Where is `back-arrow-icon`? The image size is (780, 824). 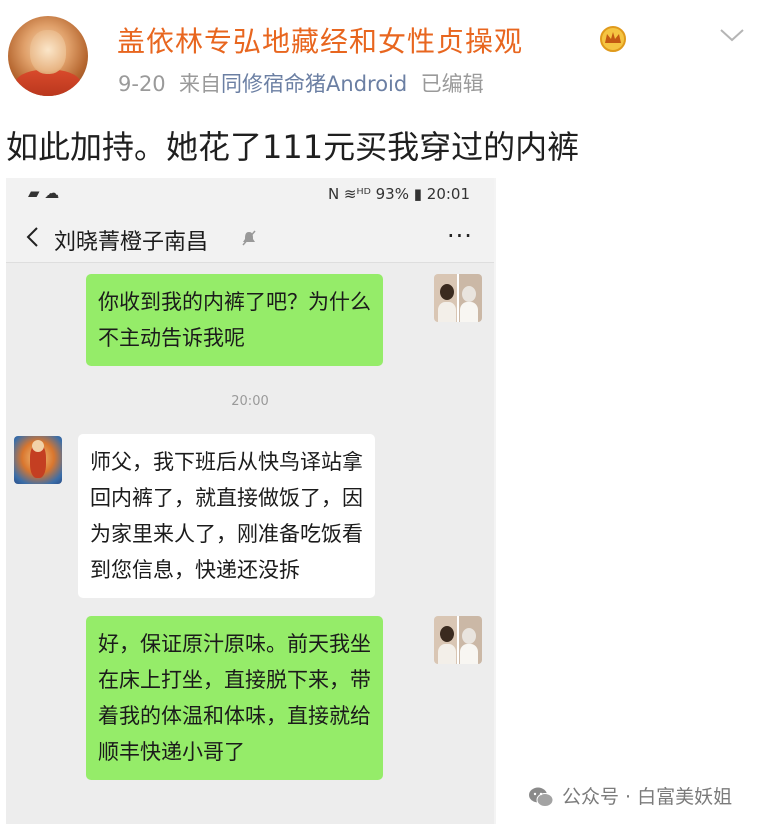 back-arrow-icon is located at coordinates (32, 237).